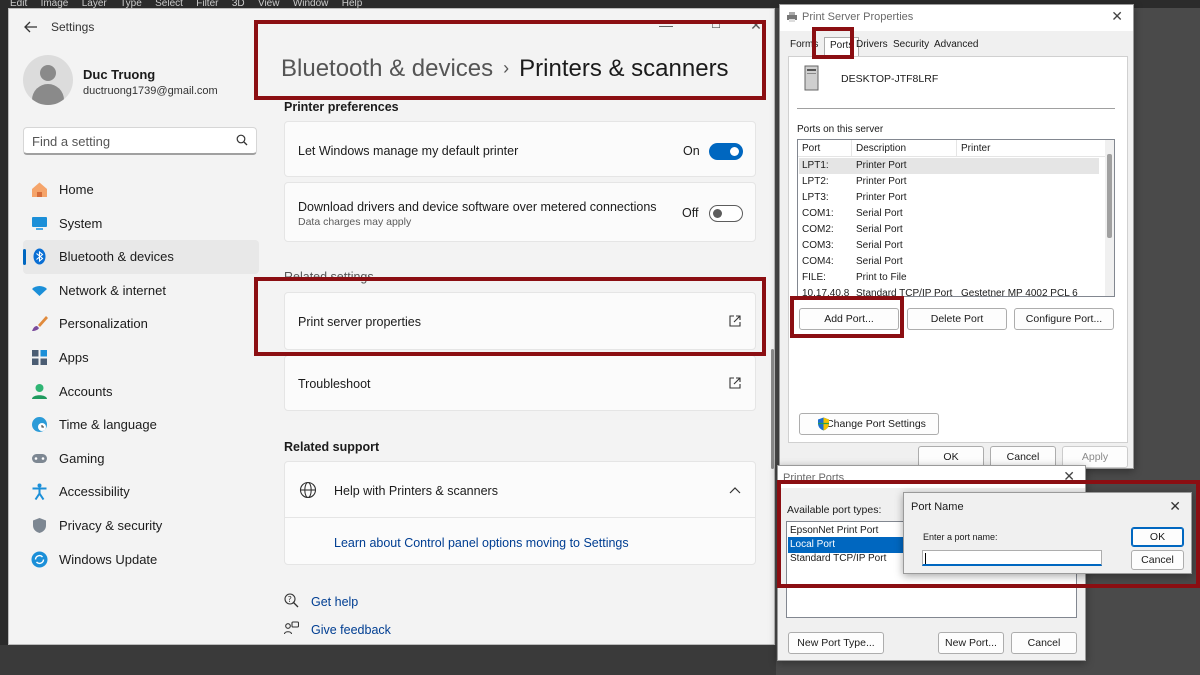  I want to click on bg-menu-item: 3D, so click(238, 4).